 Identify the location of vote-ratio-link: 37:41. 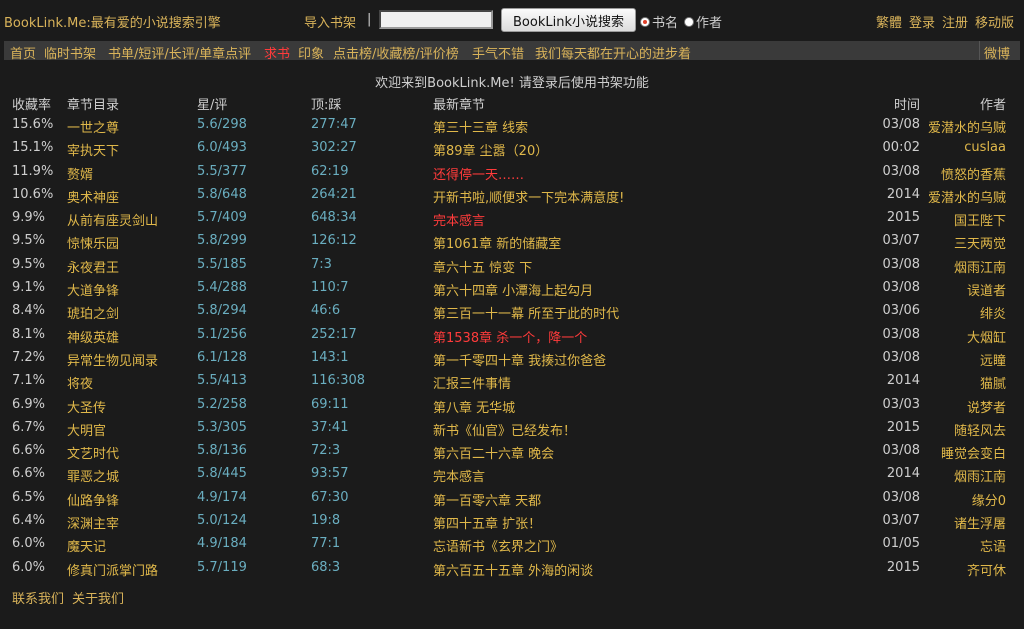
(329, 427).